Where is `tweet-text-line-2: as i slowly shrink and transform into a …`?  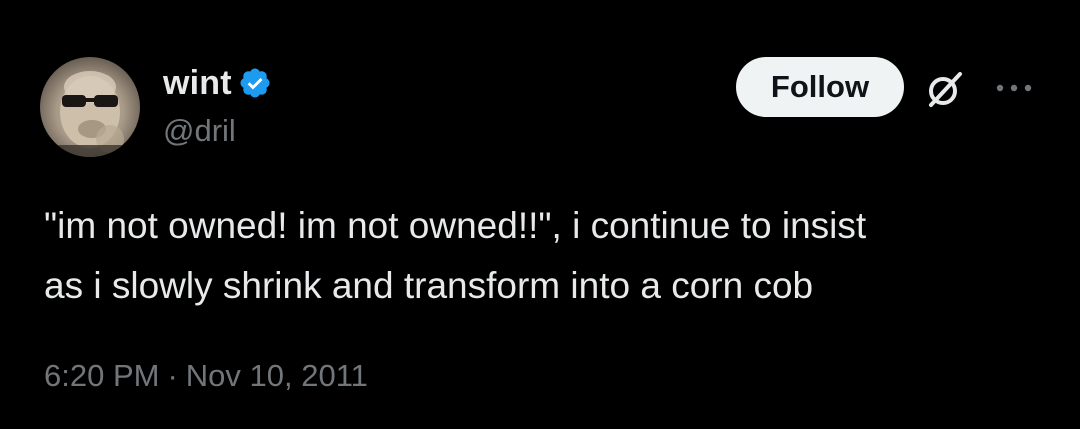 tweet-text-line-2: as i slowly shrink and transform into a … is located at coordinates (429, 285).